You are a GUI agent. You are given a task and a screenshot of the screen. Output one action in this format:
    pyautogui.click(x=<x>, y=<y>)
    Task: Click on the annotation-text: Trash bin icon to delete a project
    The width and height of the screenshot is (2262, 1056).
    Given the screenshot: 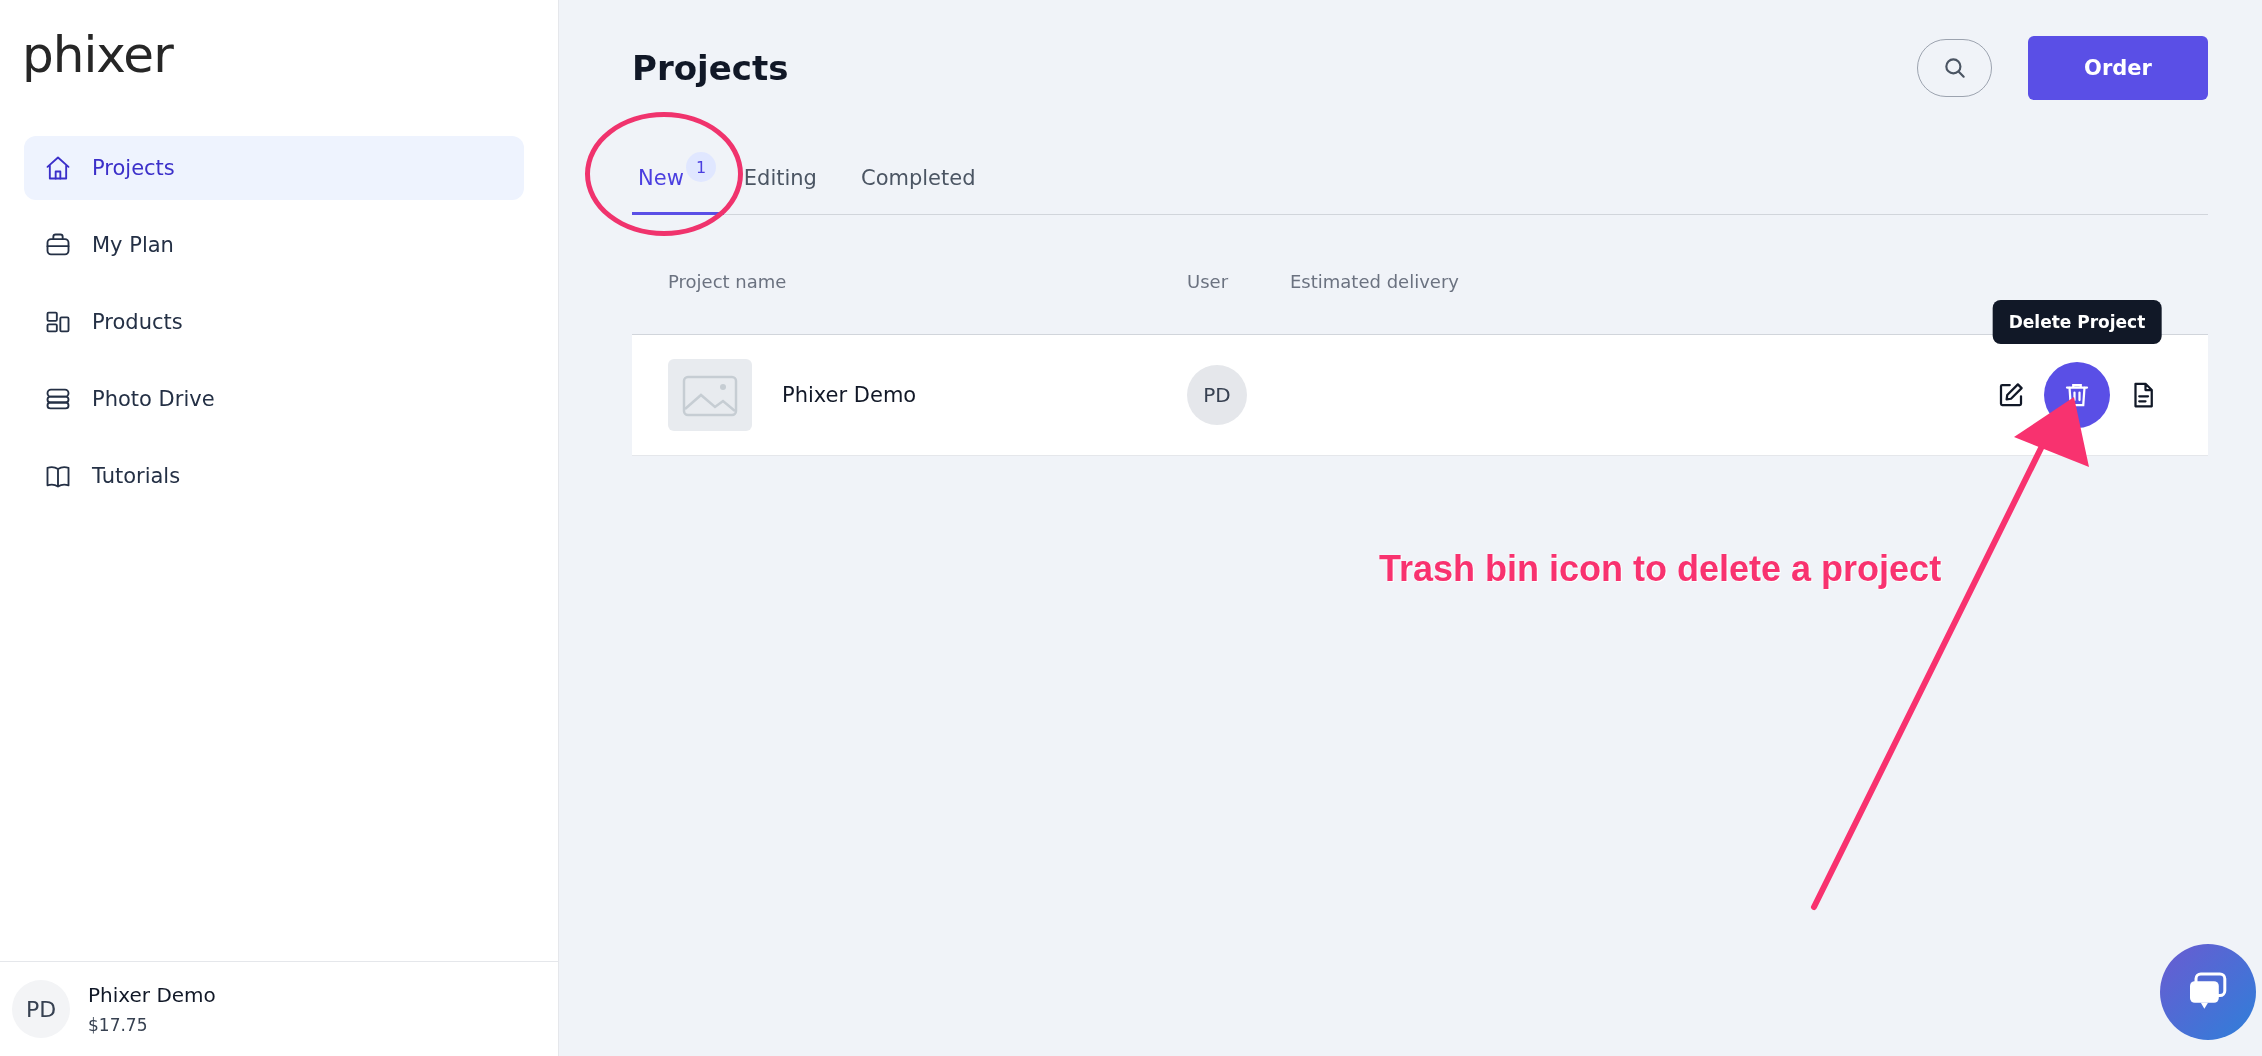 What is the action you would take?
    pyautogui.click(x=1660, y=569)
    